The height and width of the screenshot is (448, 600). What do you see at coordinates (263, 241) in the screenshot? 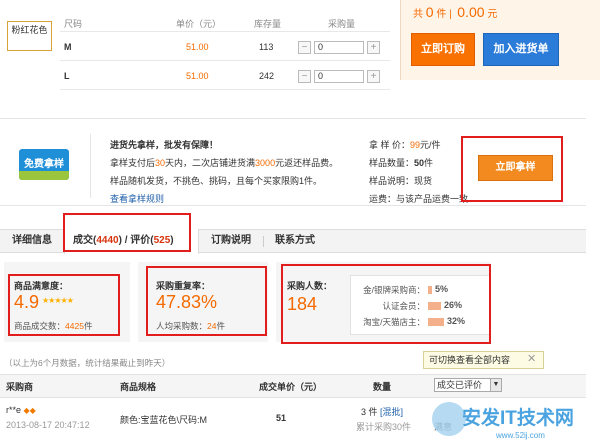
I see `tab-divider` at bounding box center [263, 241].